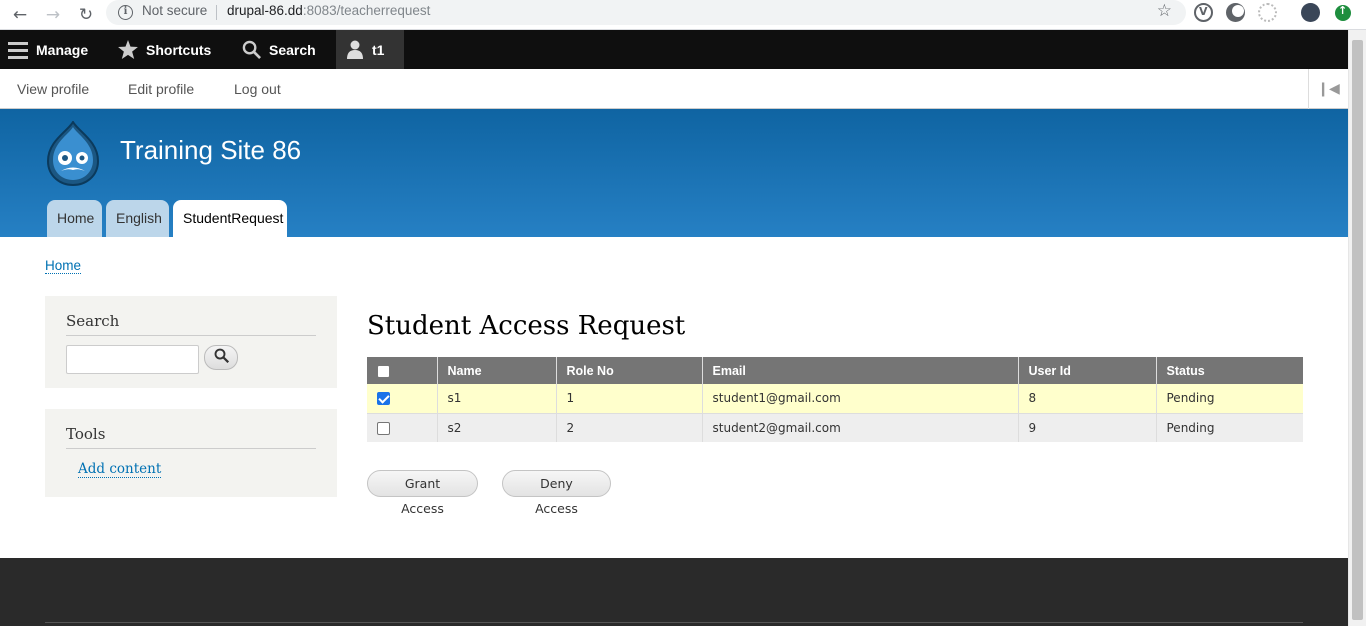 The image size is (1366, 626). I want to click on info-icon: i, so click(125, 12).